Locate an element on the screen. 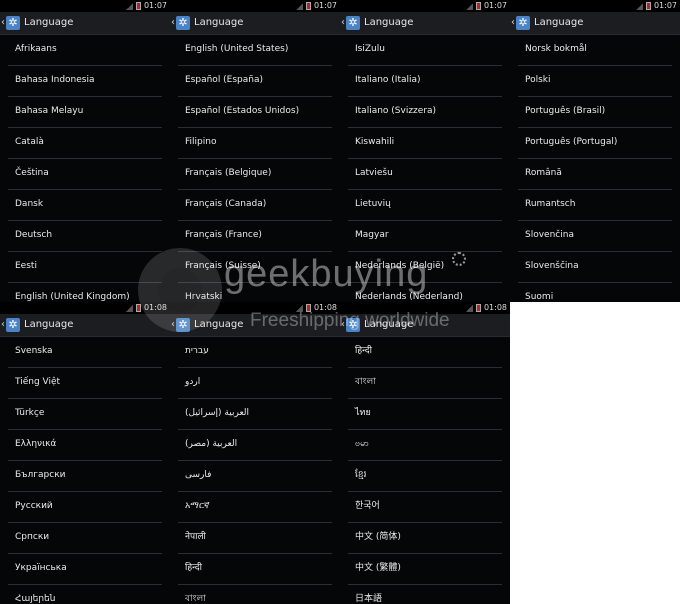 This screenshot has width=680, height=604. list-item: Eesti is located at coordinates (85, 267).